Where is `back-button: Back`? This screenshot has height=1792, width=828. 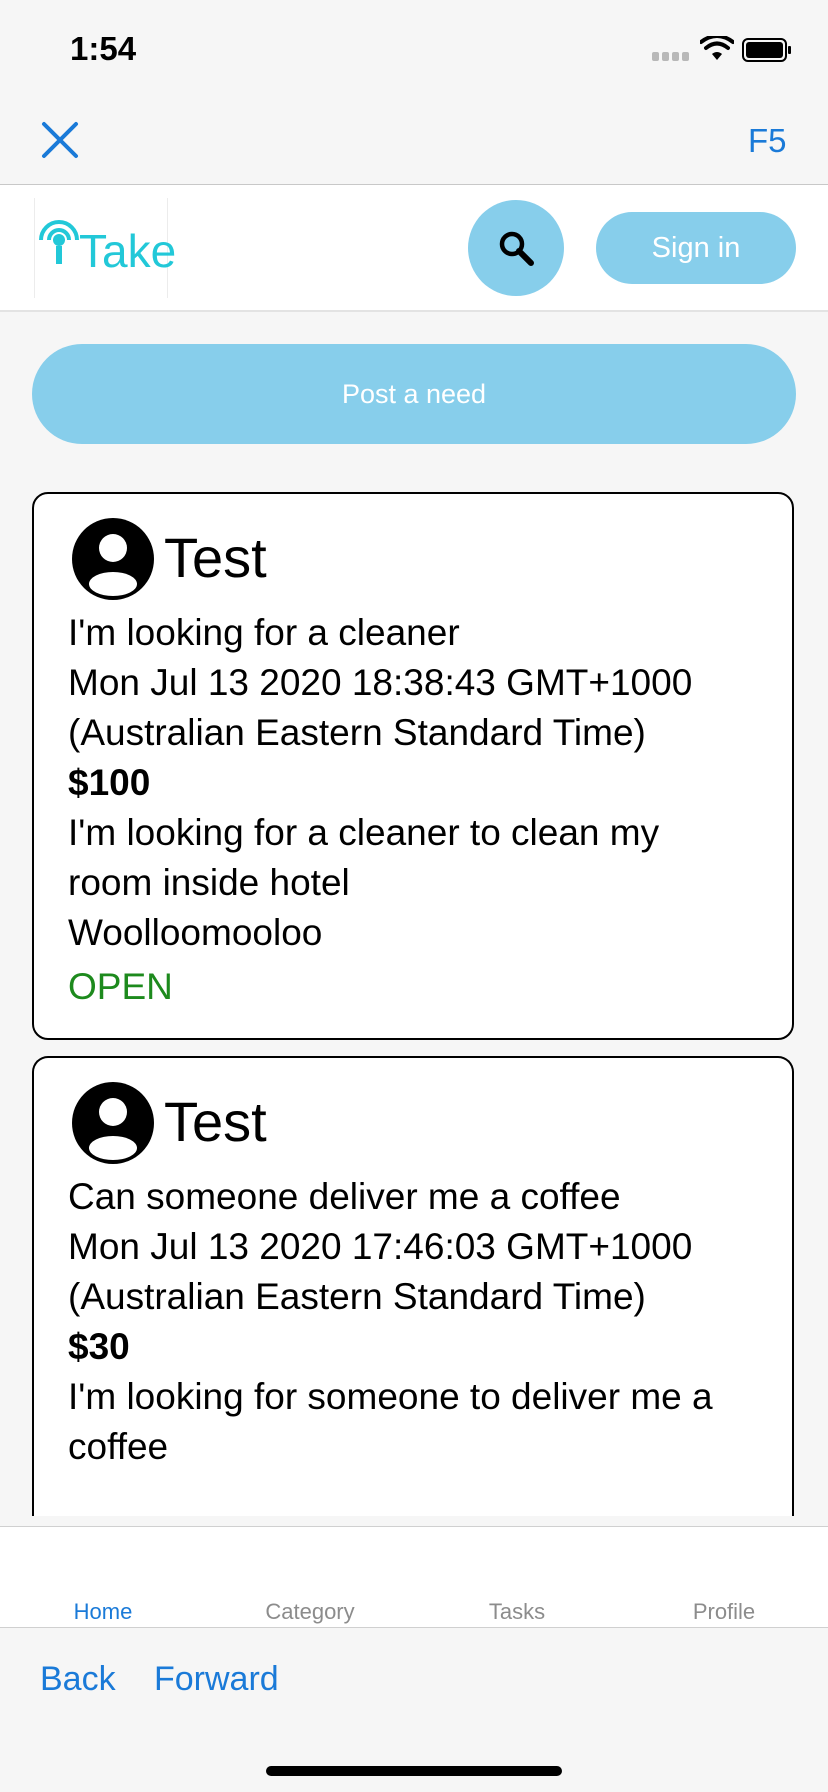
back-button: Back is located at coordinates (78, 1679).